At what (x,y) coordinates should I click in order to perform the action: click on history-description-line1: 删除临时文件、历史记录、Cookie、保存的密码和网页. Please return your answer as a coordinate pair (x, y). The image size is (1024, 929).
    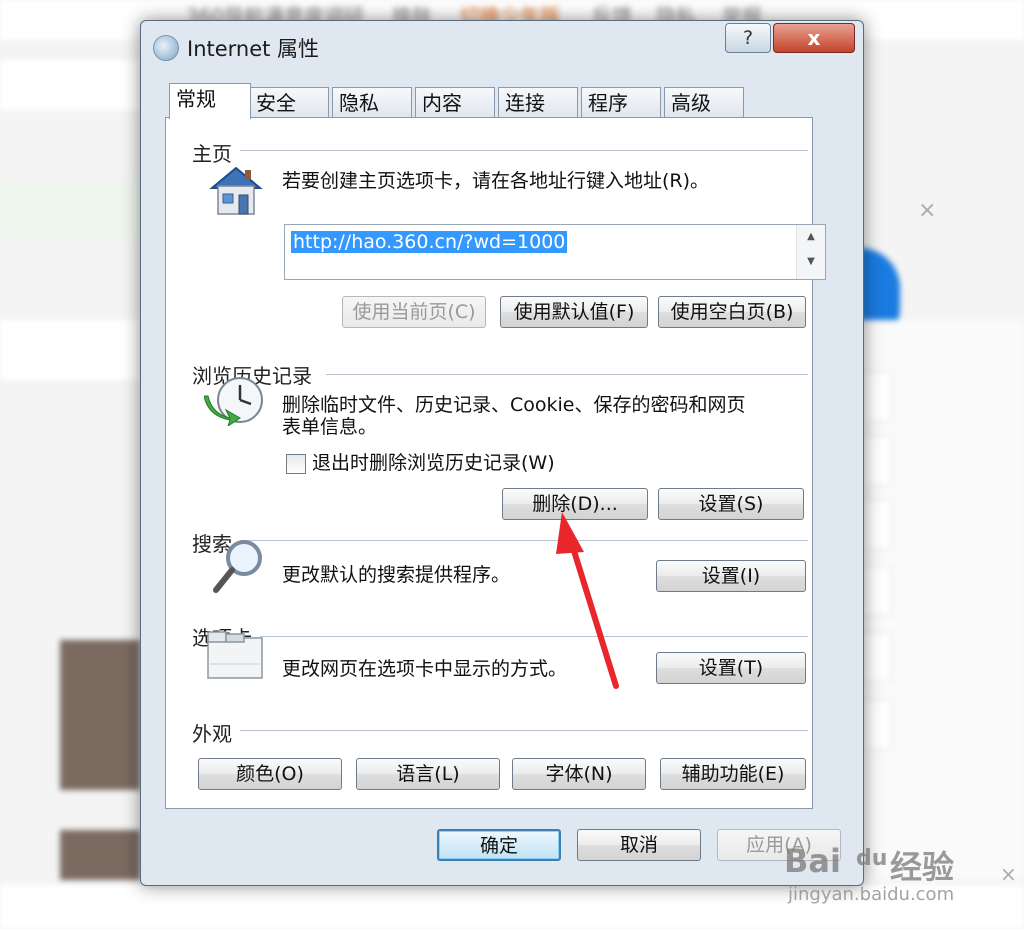
    Looking at the image, I should click on (514, 405).